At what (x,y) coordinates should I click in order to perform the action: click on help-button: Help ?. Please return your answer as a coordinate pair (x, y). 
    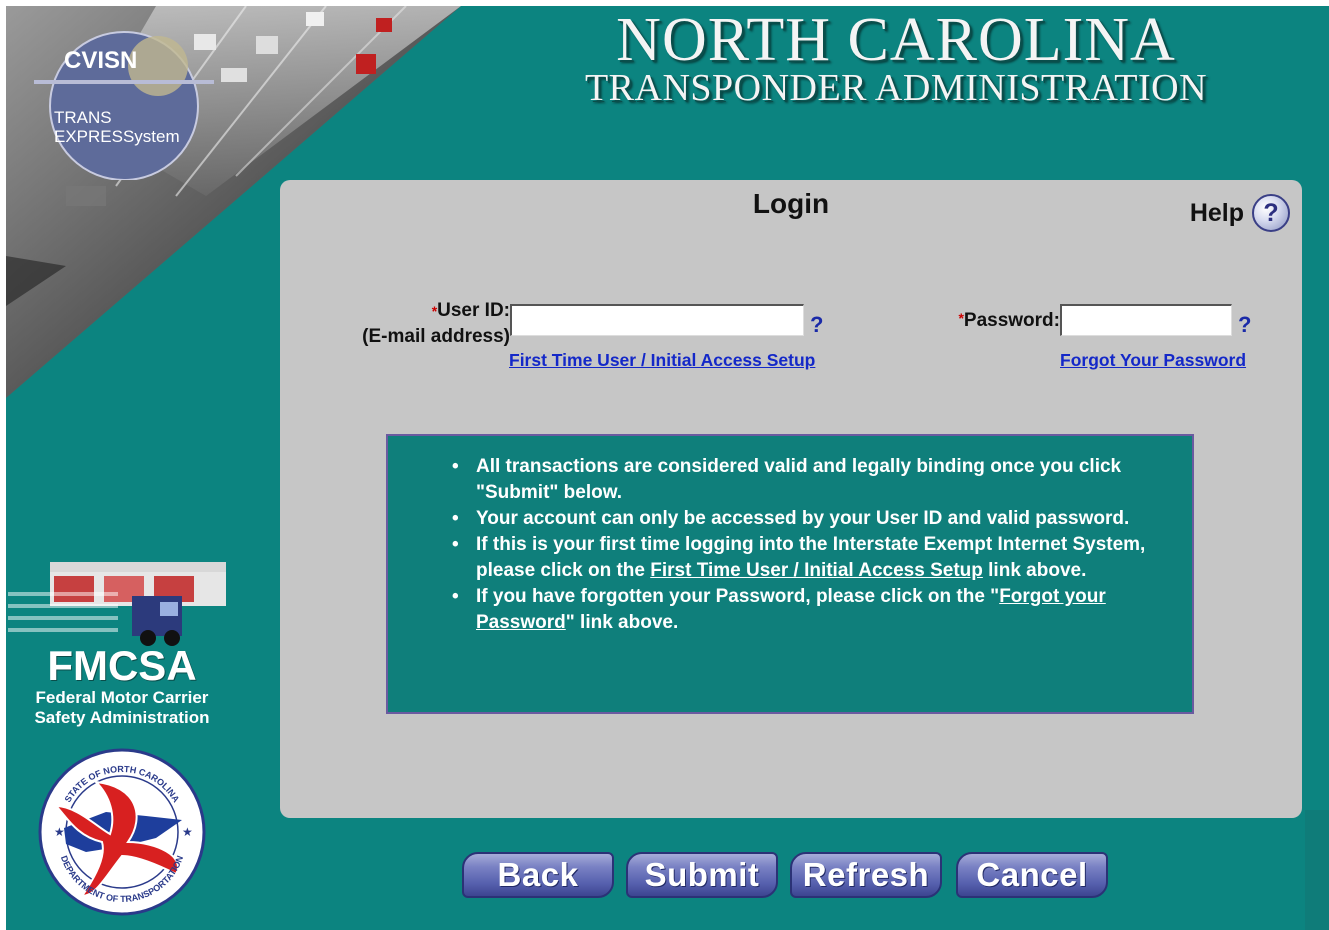
    Looking at the image, I should click on (1240, 213).